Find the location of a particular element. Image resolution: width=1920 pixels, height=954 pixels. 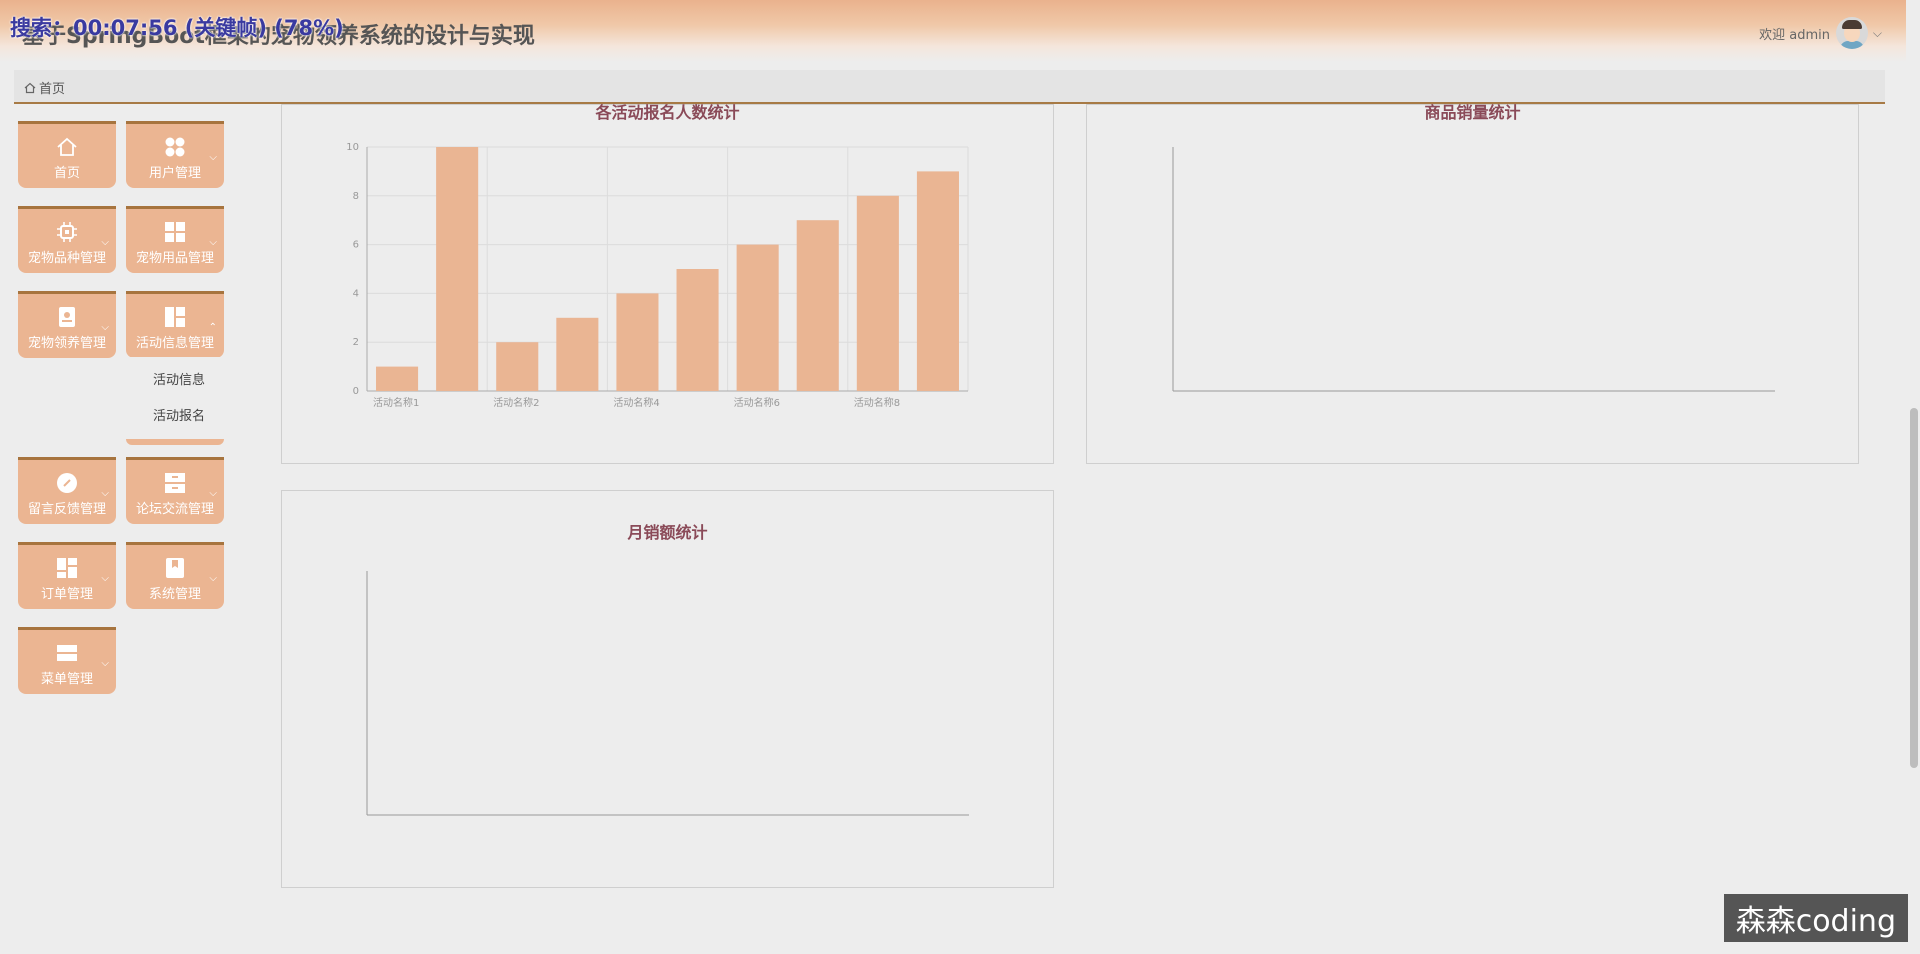

sidebar-item-label: 宠物用品管理 is located at coordinates (174, 258).